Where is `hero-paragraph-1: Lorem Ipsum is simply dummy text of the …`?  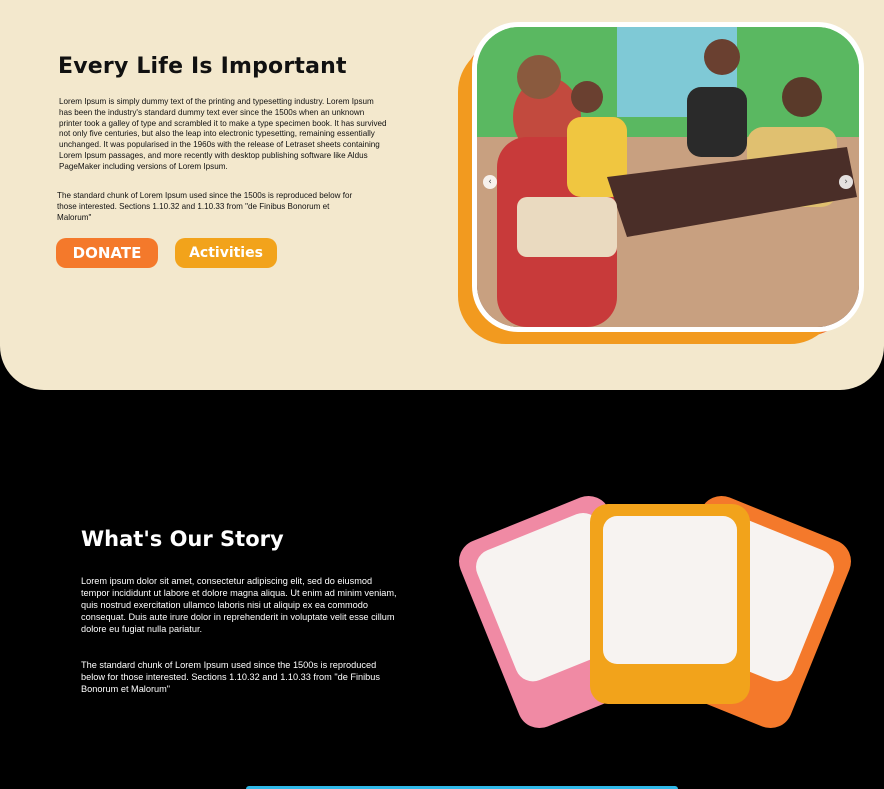 hero-paragraph-1: Lorem Ipsum is simply dummy text of the … is located at coordinates (223, 134).